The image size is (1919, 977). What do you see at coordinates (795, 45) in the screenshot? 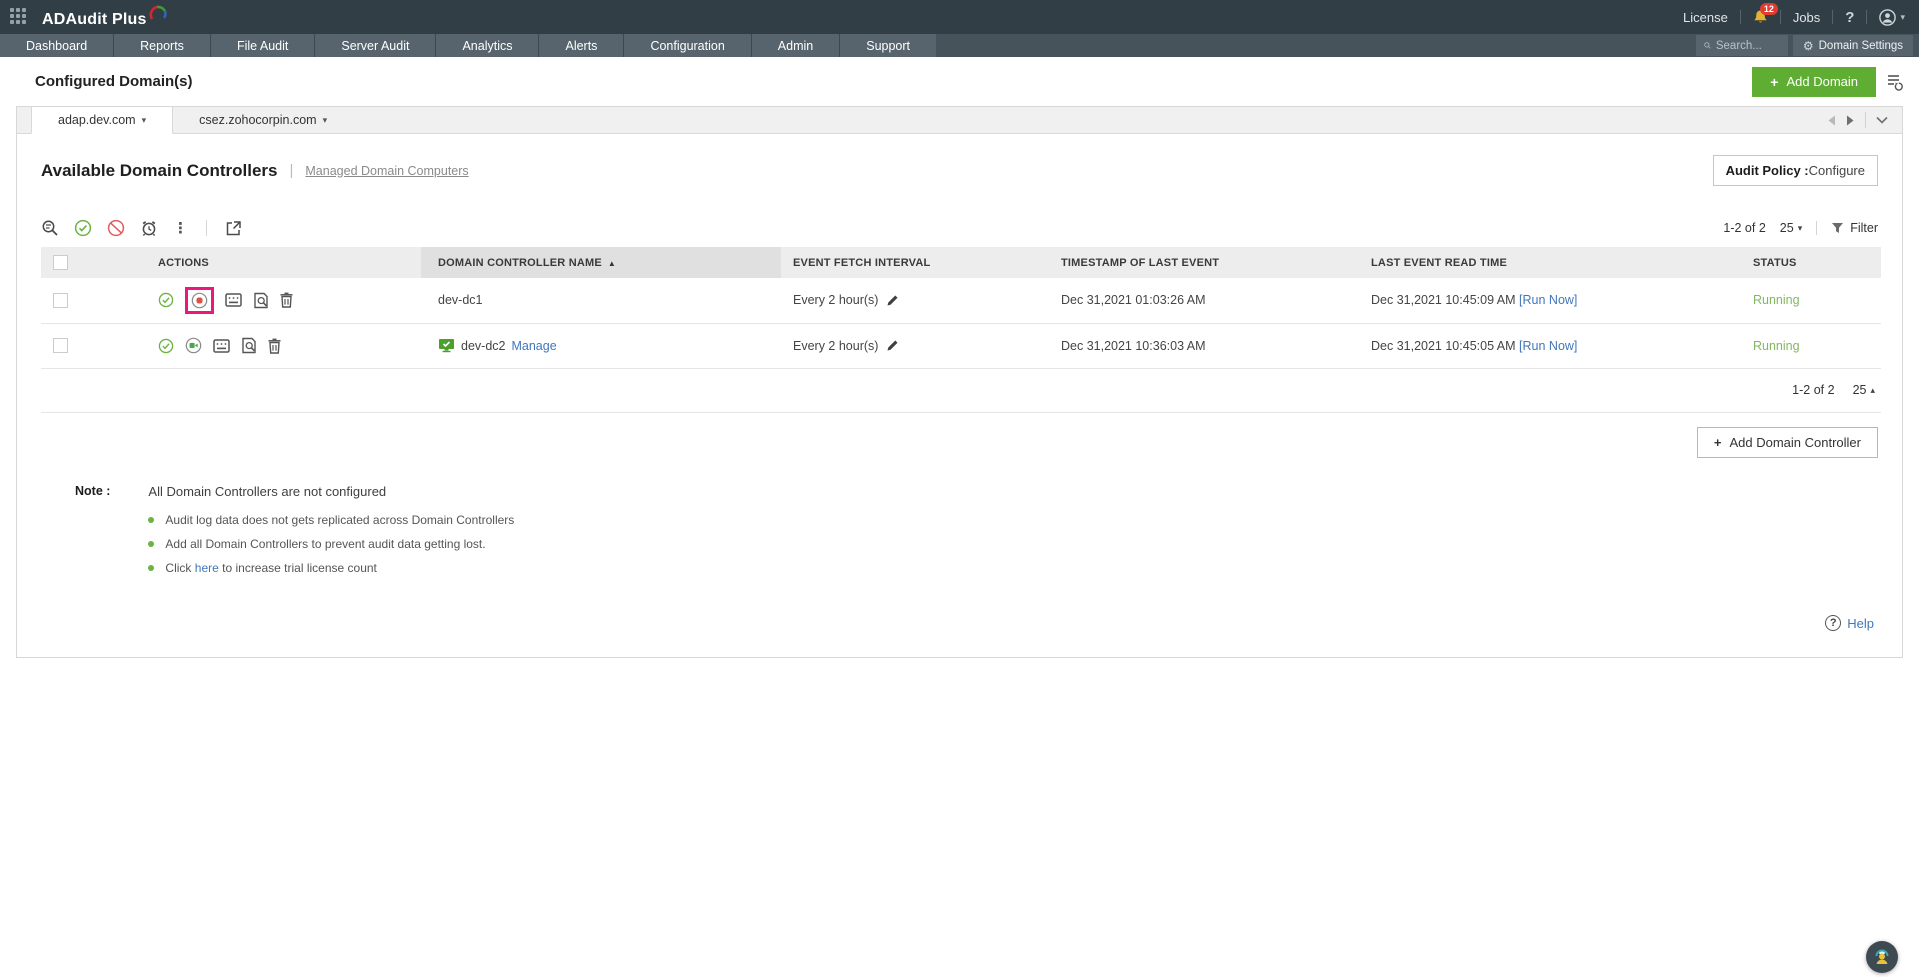
I see `nav-tab-admin: Admin` at bounding box center [795, 45].